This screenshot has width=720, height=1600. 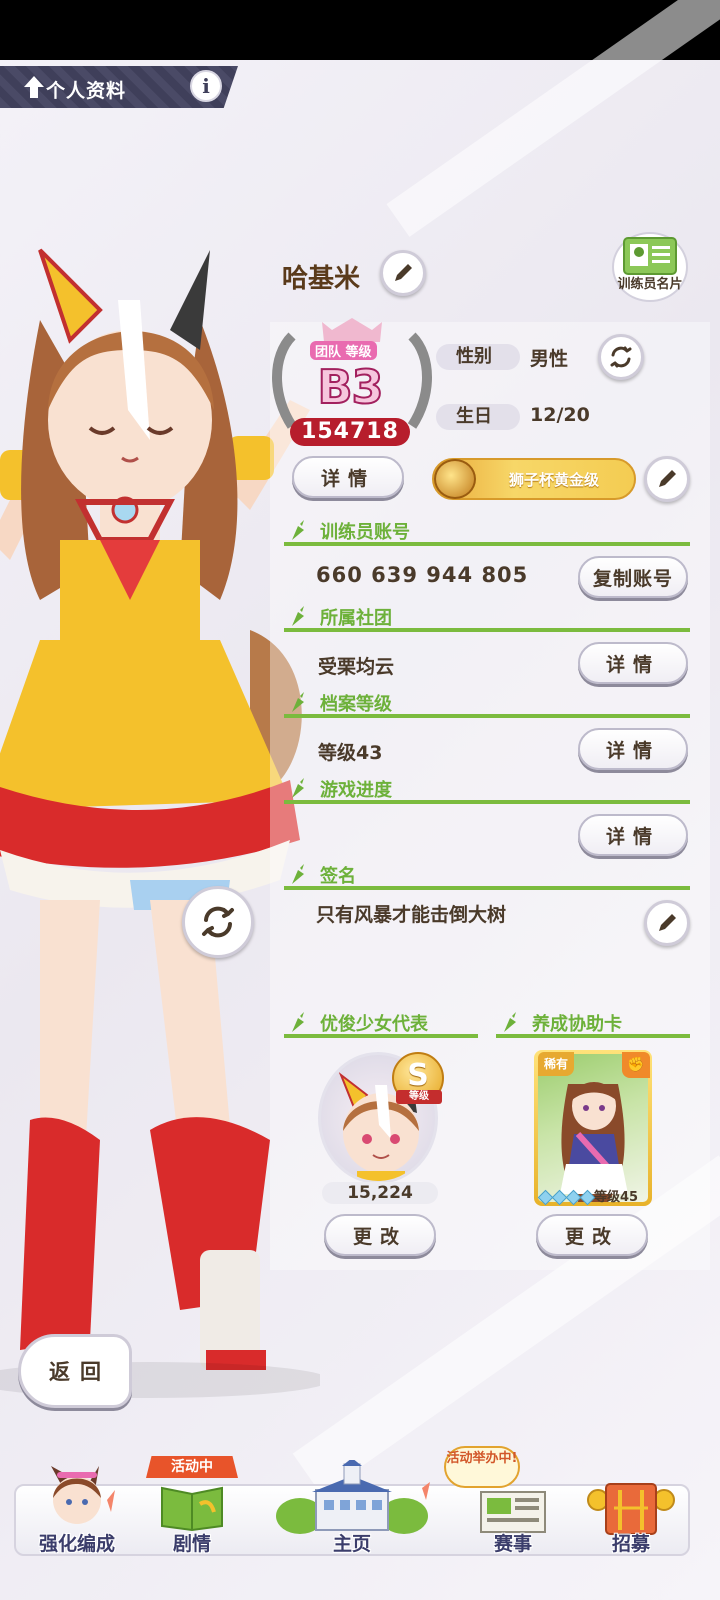 I want to click on section-header-account: 训练员账号, so click(x=487, y=532).